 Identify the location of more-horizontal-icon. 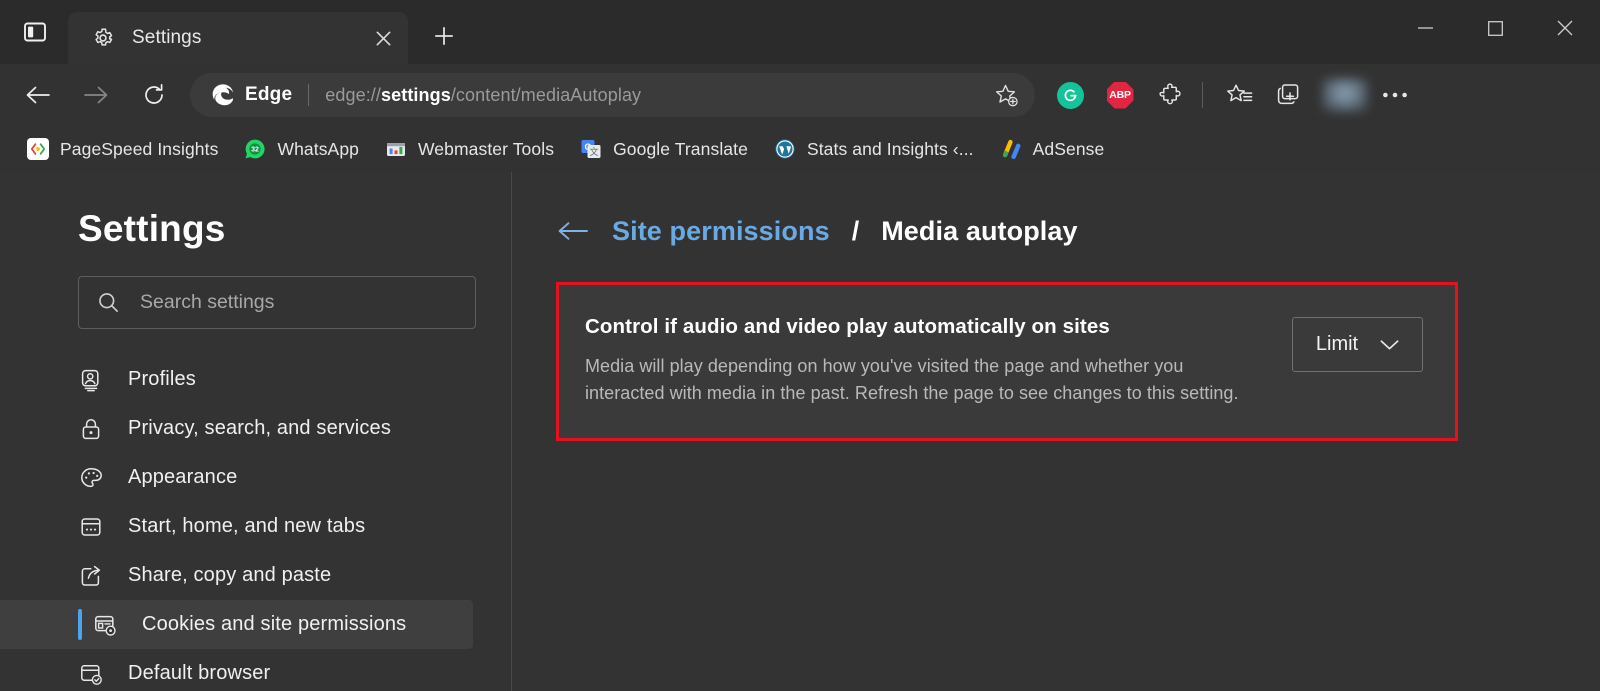
(1395, 95).